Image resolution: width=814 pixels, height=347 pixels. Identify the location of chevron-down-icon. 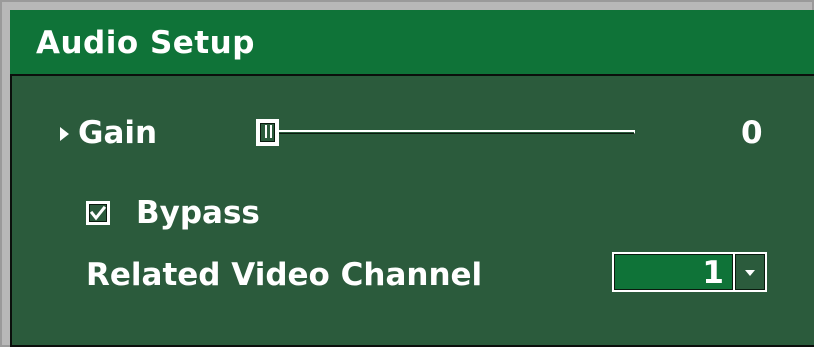
(750, 273).